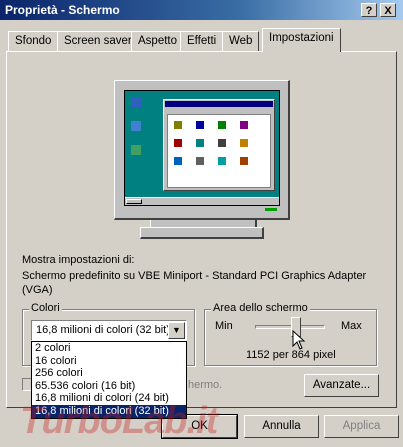  Describe the element at coordinates (136, 150) in the screenshot. I see `recycle-bin-icon` at that location.